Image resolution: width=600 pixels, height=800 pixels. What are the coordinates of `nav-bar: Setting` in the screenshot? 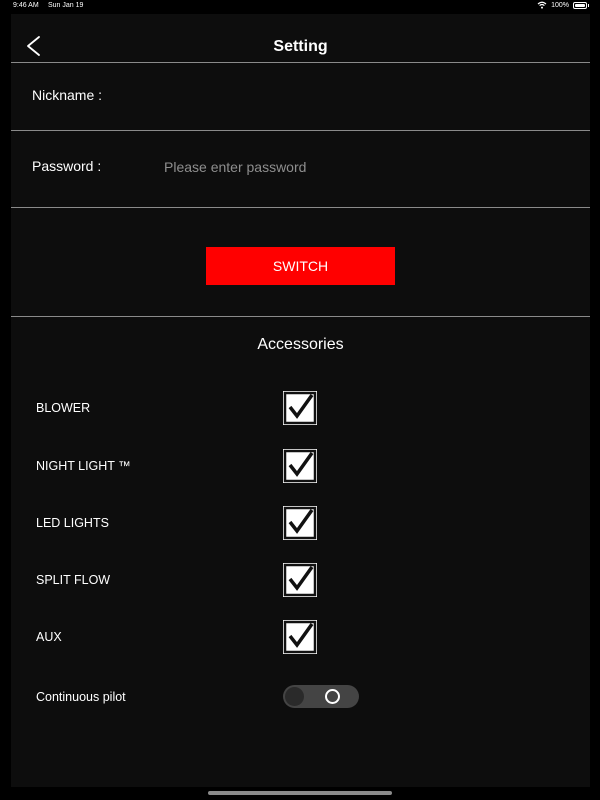 It's located at (300, 38).